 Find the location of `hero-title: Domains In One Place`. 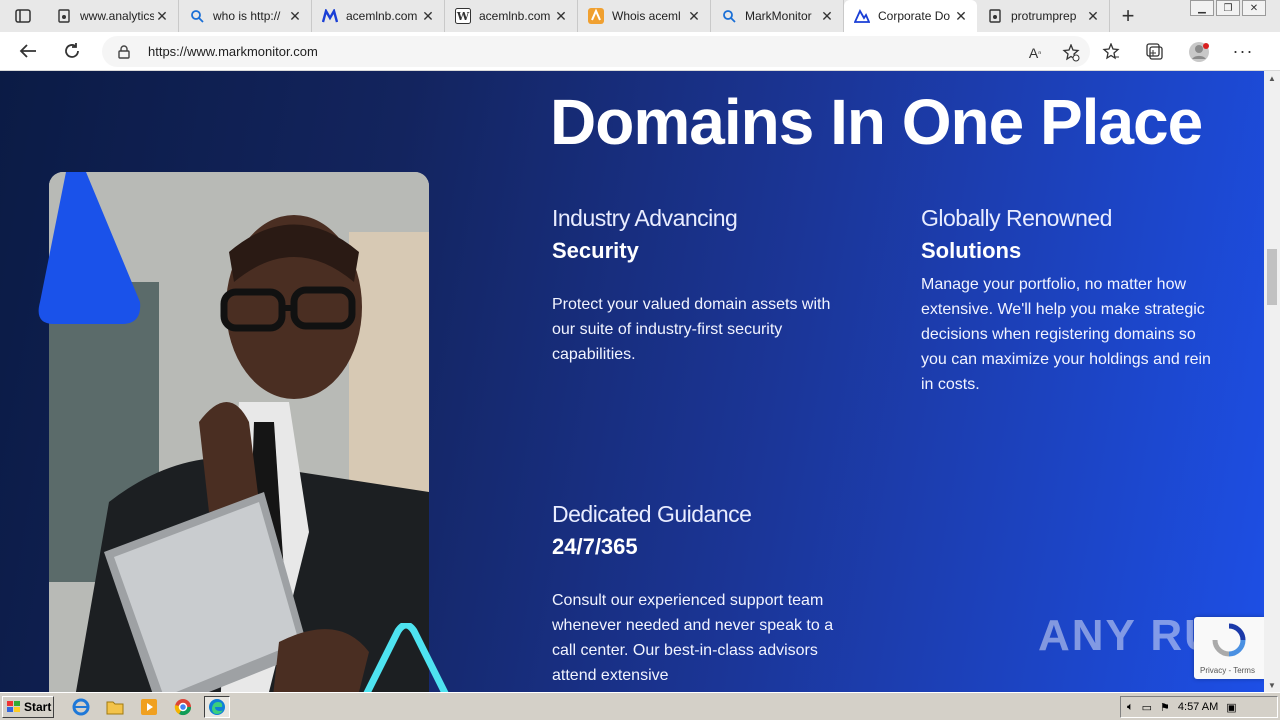

hero-title: Domains In One Place is located at coordinates (876, 122).